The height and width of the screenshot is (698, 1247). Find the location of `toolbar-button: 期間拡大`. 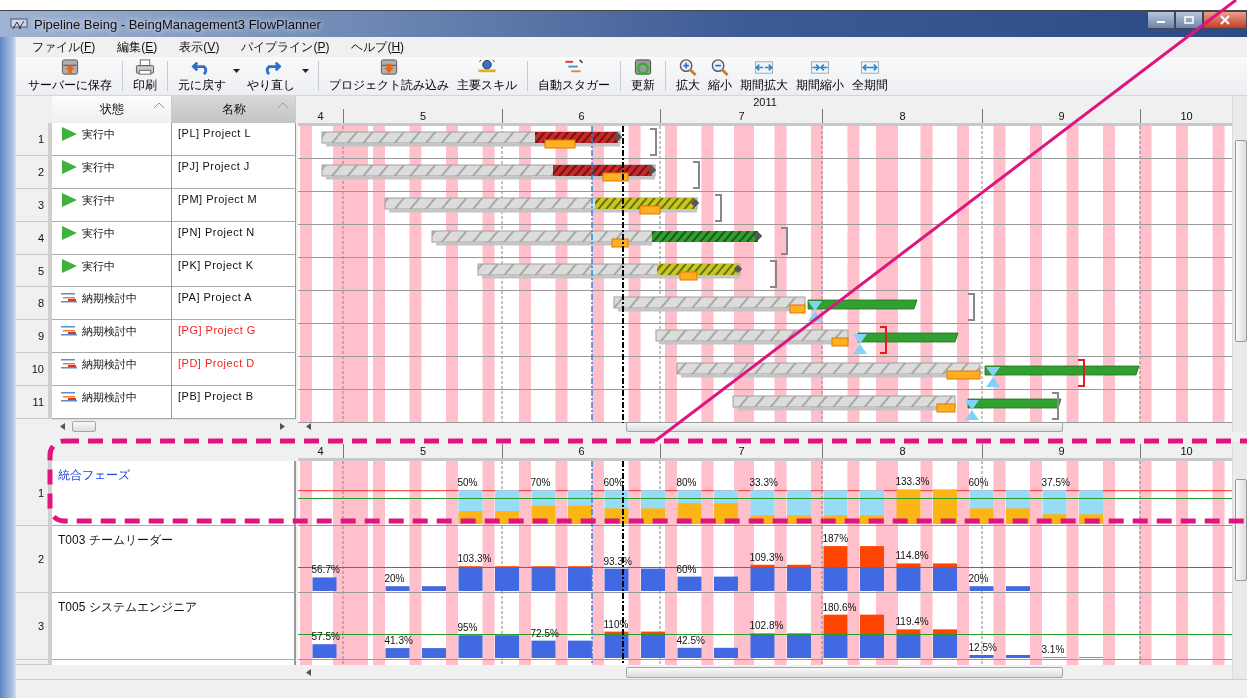

toolbar-button: 期間拡大 is located at coordinates (764, 76).